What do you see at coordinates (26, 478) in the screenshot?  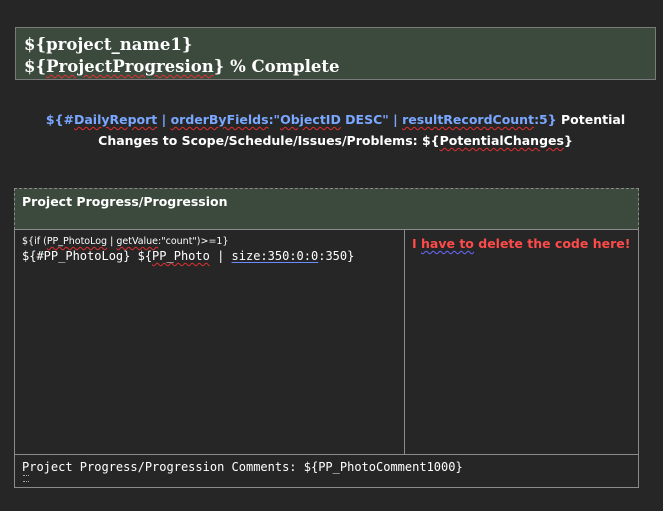 I see `paragraph-mark-icon` at bounding box center [26, 478].